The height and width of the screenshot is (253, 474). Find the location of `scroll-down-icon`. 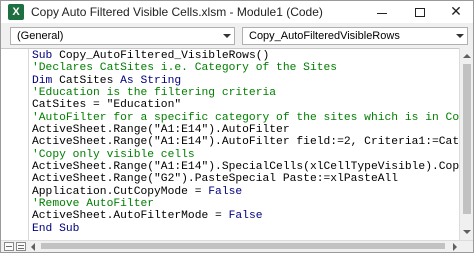

scroll-down-icon is located at coordinates (467, 232).